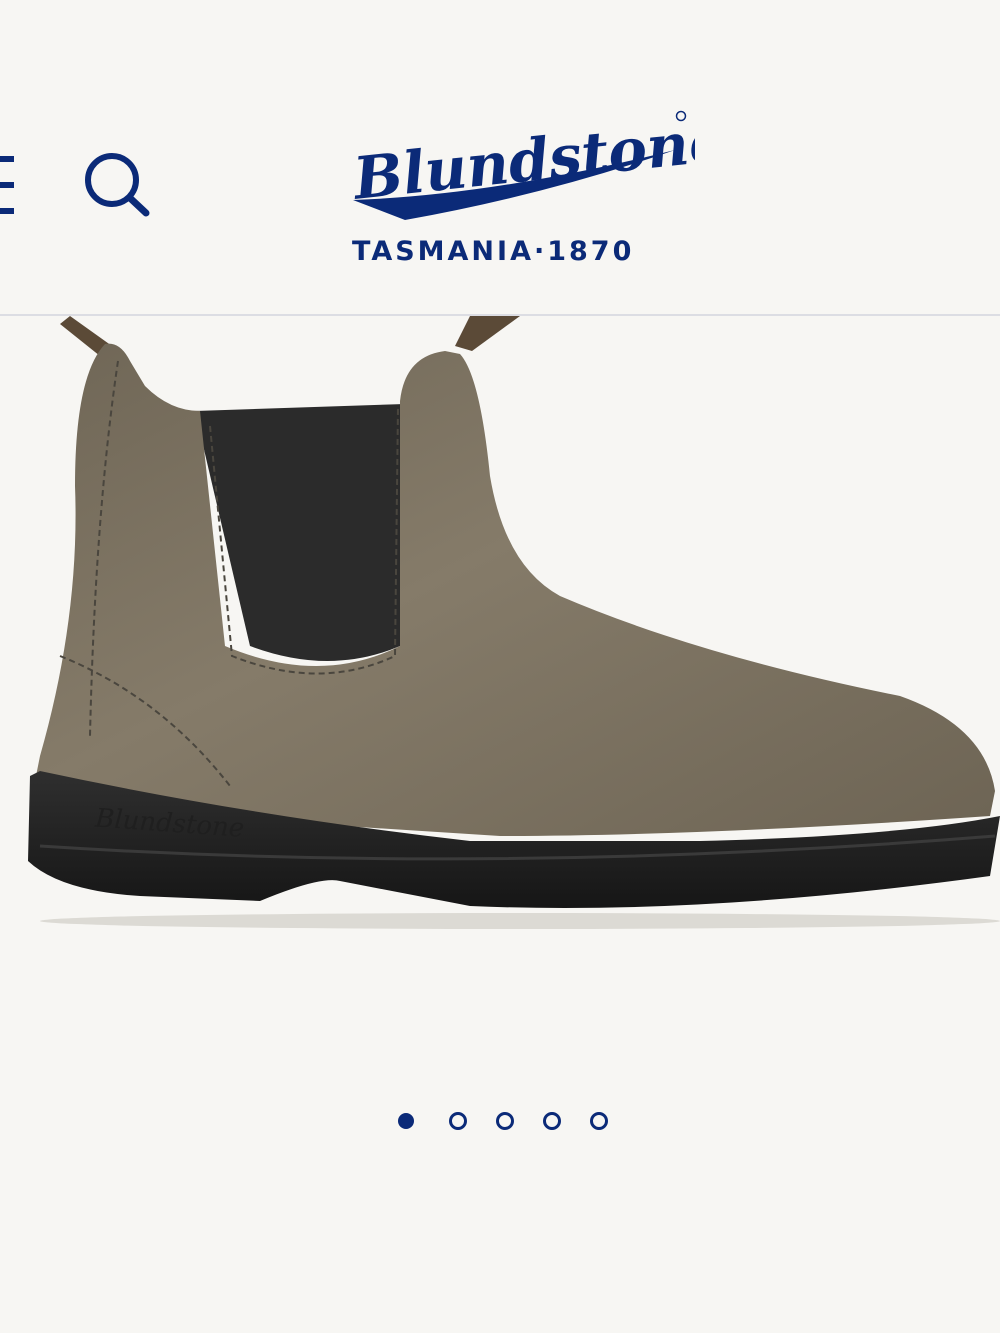 The image size is (1000, 1333). Describe the element at coordinates (493, 251) in the screenshot. I see `brand-tagline: TASMANIA·1870` at that location.